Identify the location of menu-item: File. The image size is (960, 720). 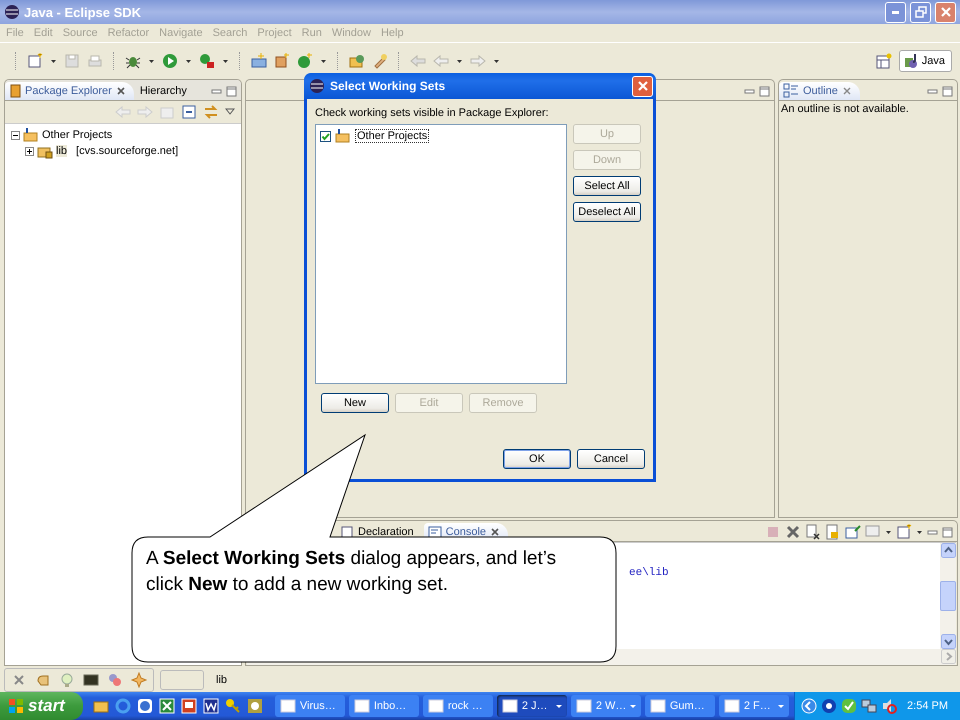
(15, 33).